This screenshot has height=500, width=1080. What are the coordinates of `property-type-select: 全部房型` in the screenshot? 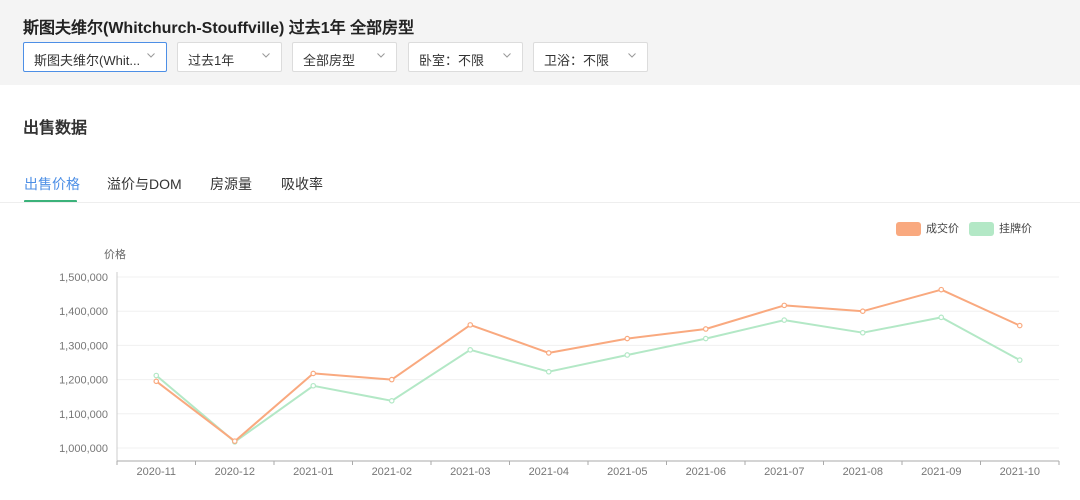 It's located at (344, 57).